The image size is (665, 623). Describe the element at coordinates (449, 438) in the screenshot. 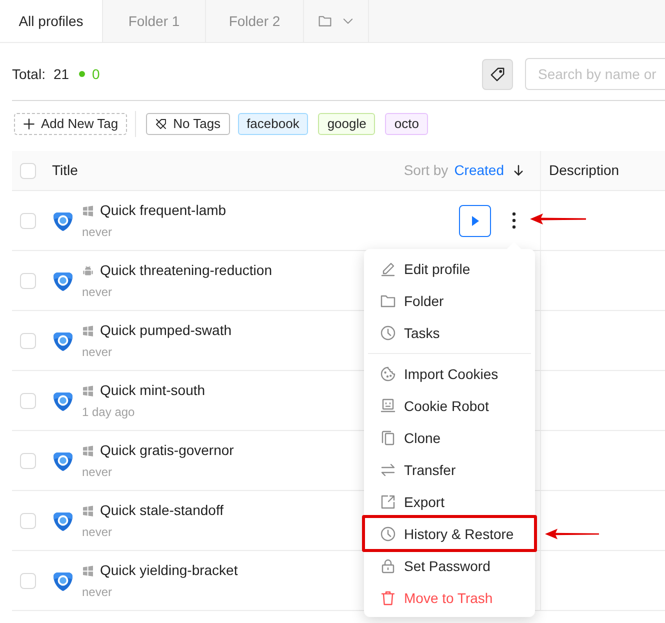

I see `menu-item: Clone` at that location.